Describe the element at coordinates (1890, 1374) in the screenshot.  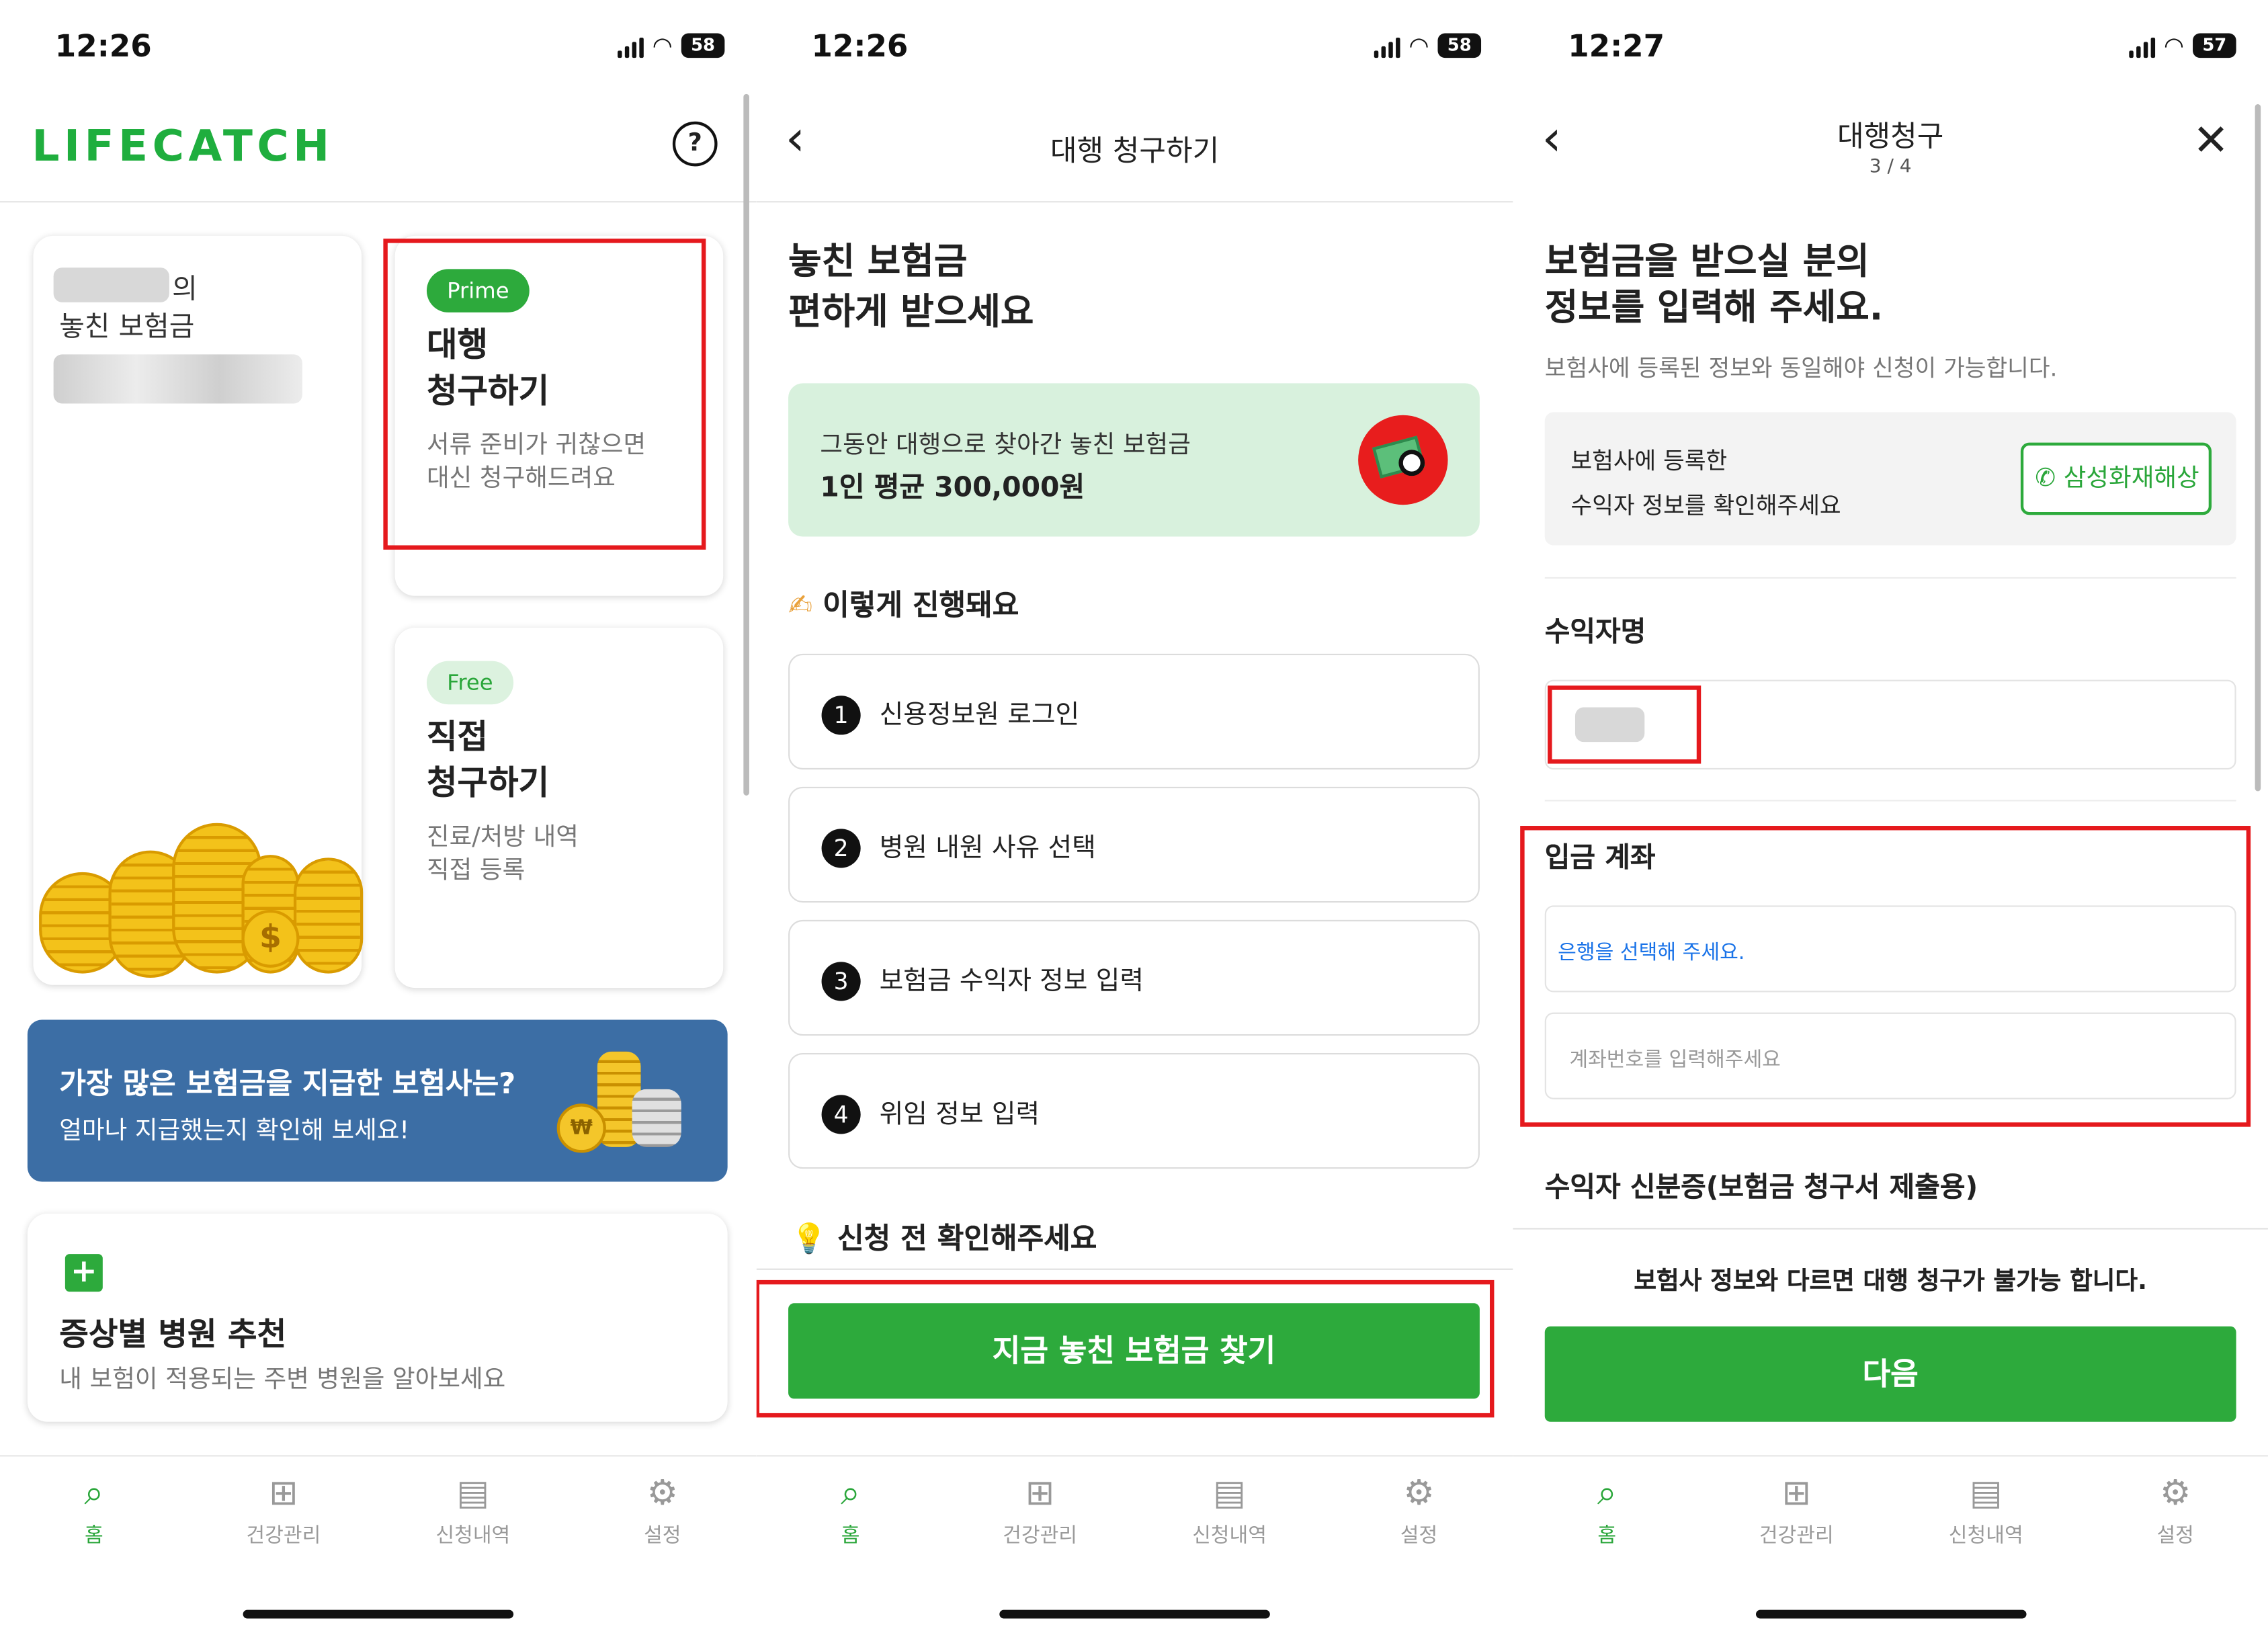
I see `next-button: 다음` at that location.